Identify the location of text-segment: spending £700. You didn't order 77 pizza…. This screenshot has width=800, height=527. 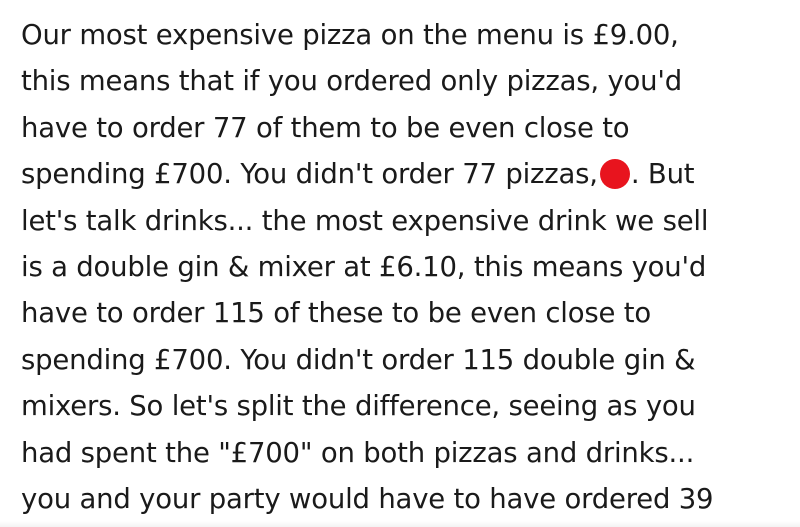
(309, 174).